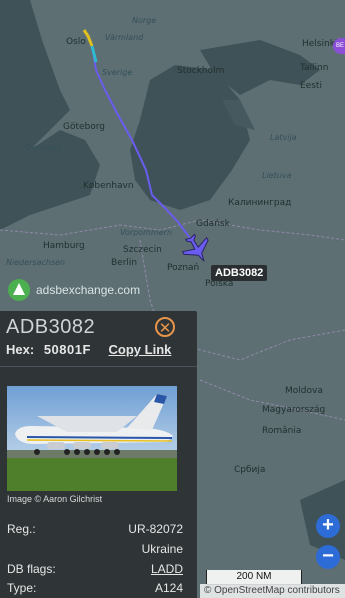 The width and height of the screenshot is (345, 598). Describe the element at coordinates (281, 431) in the screenshot. I see `svg-text: România` at that location.